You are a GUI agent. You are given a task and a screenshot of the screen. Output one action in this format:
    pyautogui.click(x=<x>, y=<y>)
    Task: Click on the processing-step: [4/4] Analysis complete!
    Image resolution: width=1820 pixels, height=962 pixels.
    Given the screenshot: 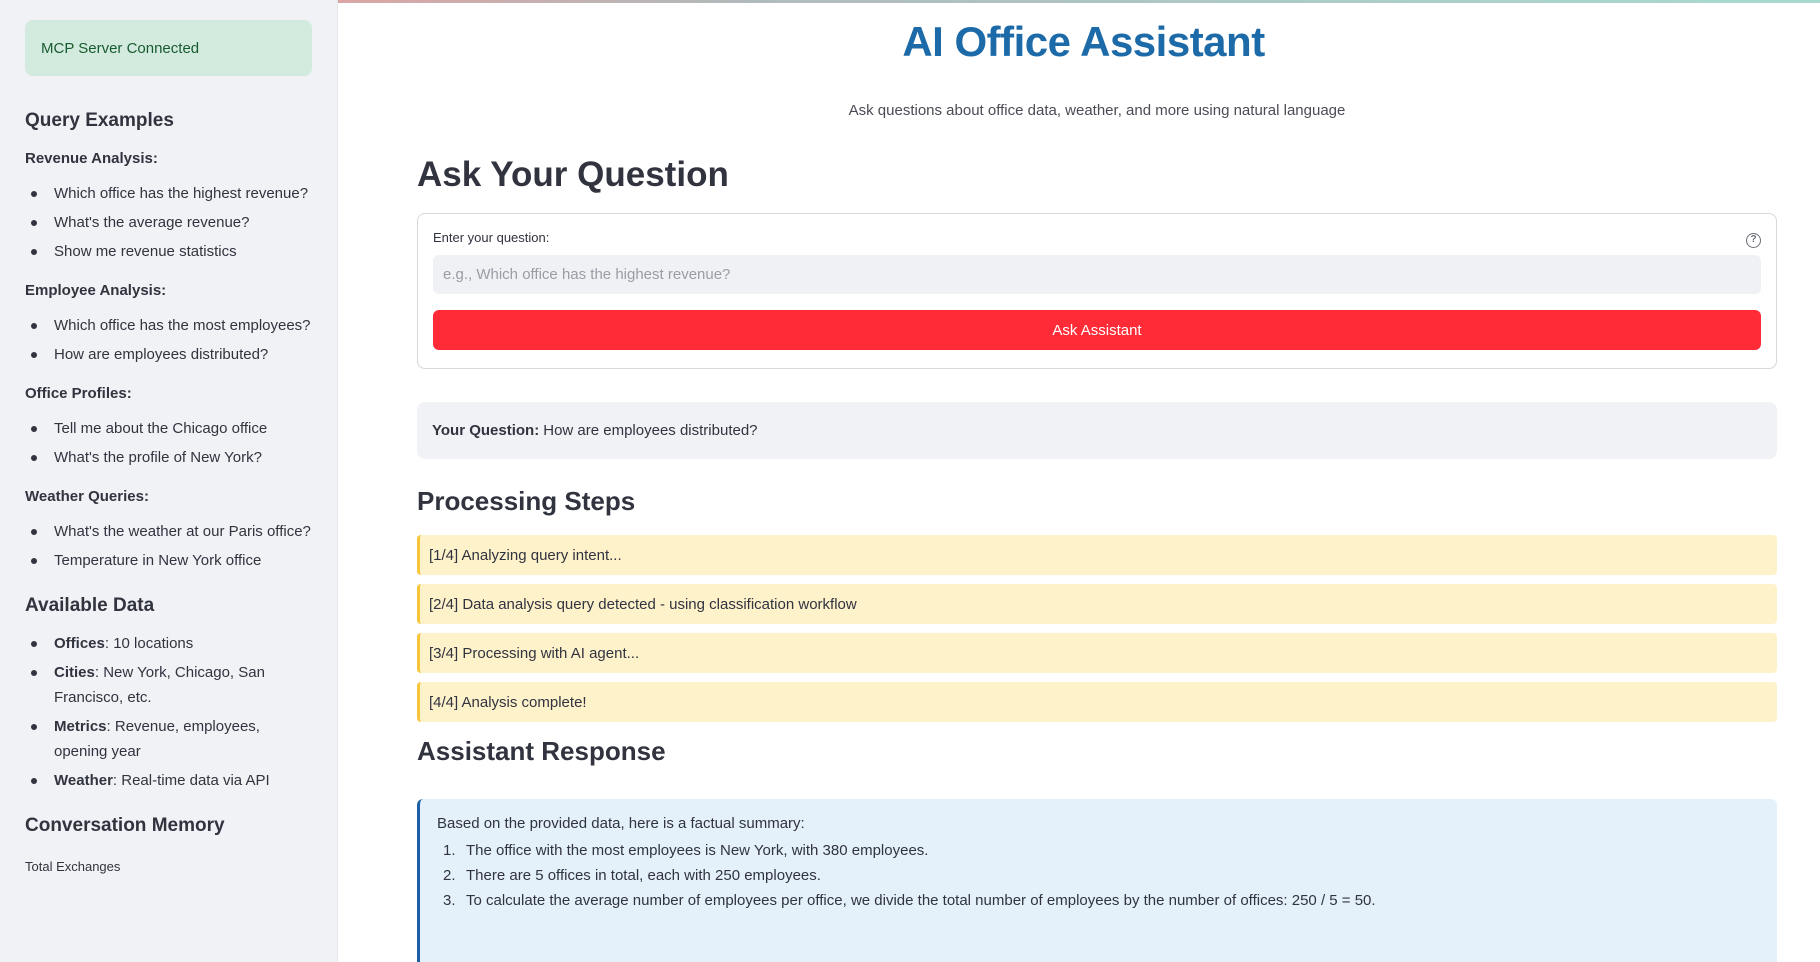 What is the action you would take?
    pyautogui.click(x=1097, y=702)
    